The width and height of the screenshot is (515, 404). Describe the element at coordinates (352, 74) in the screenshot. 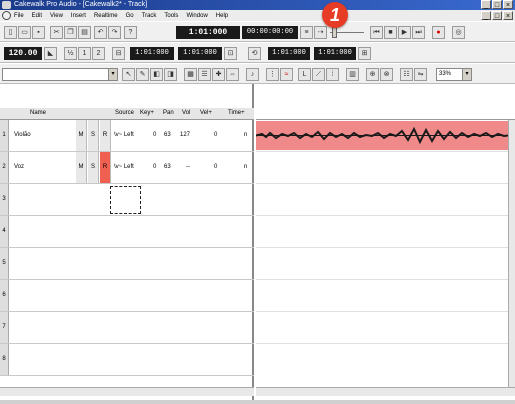

I see `piano-roll-icon: ▥` at that location.